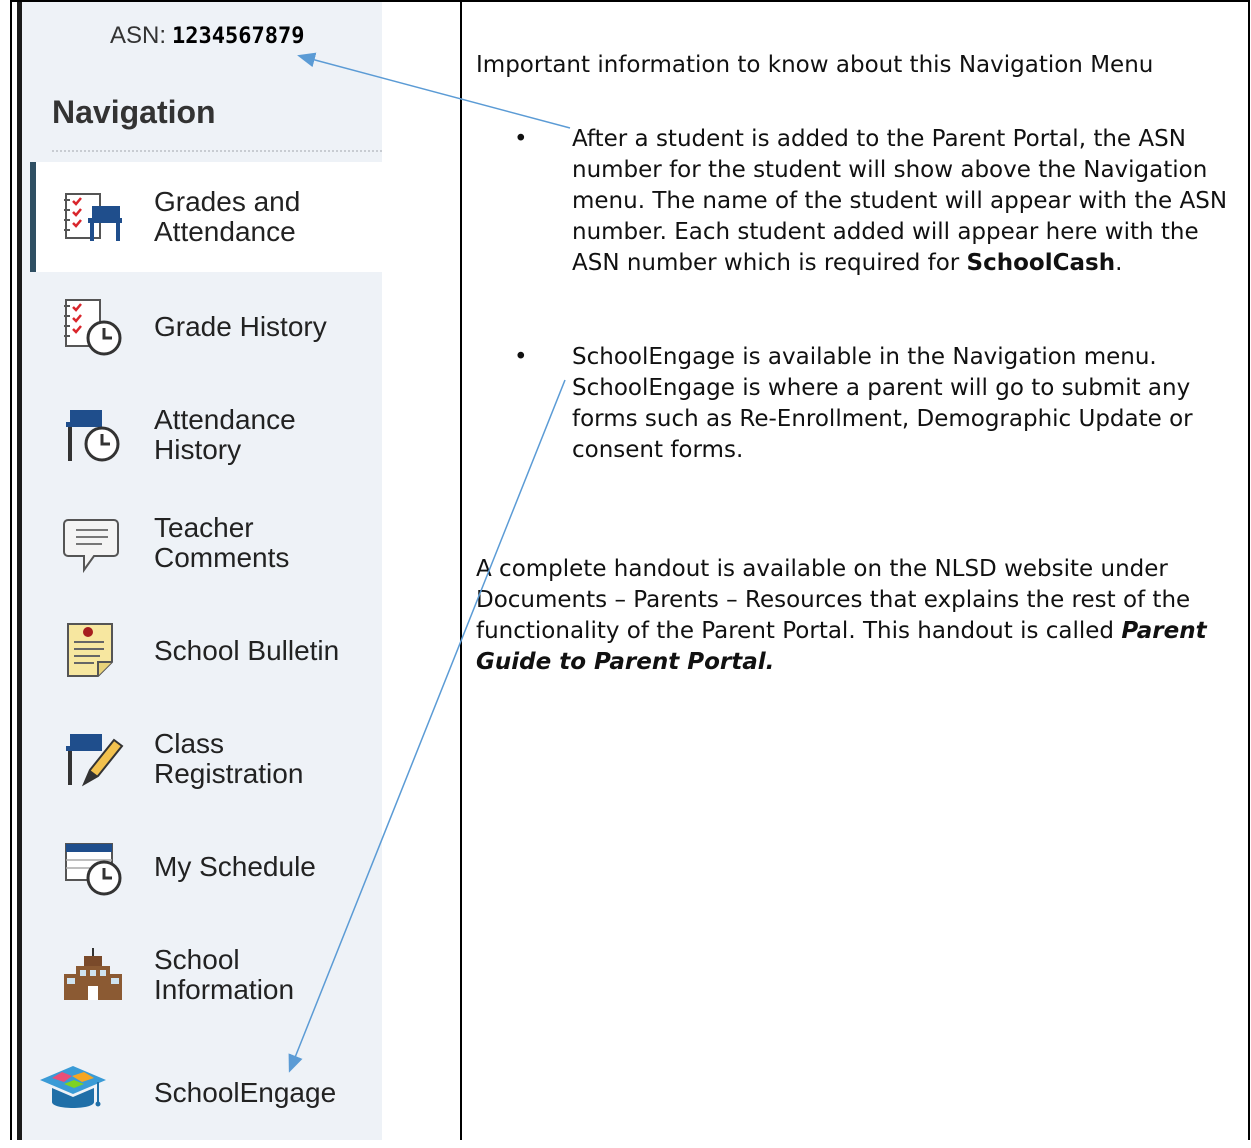 The width and height of the screenshot is (1251, 1148). What do you see at coordinates (461, 570) in the screenshot?
I see `table-column-divider` at bounding box center [461, 570].